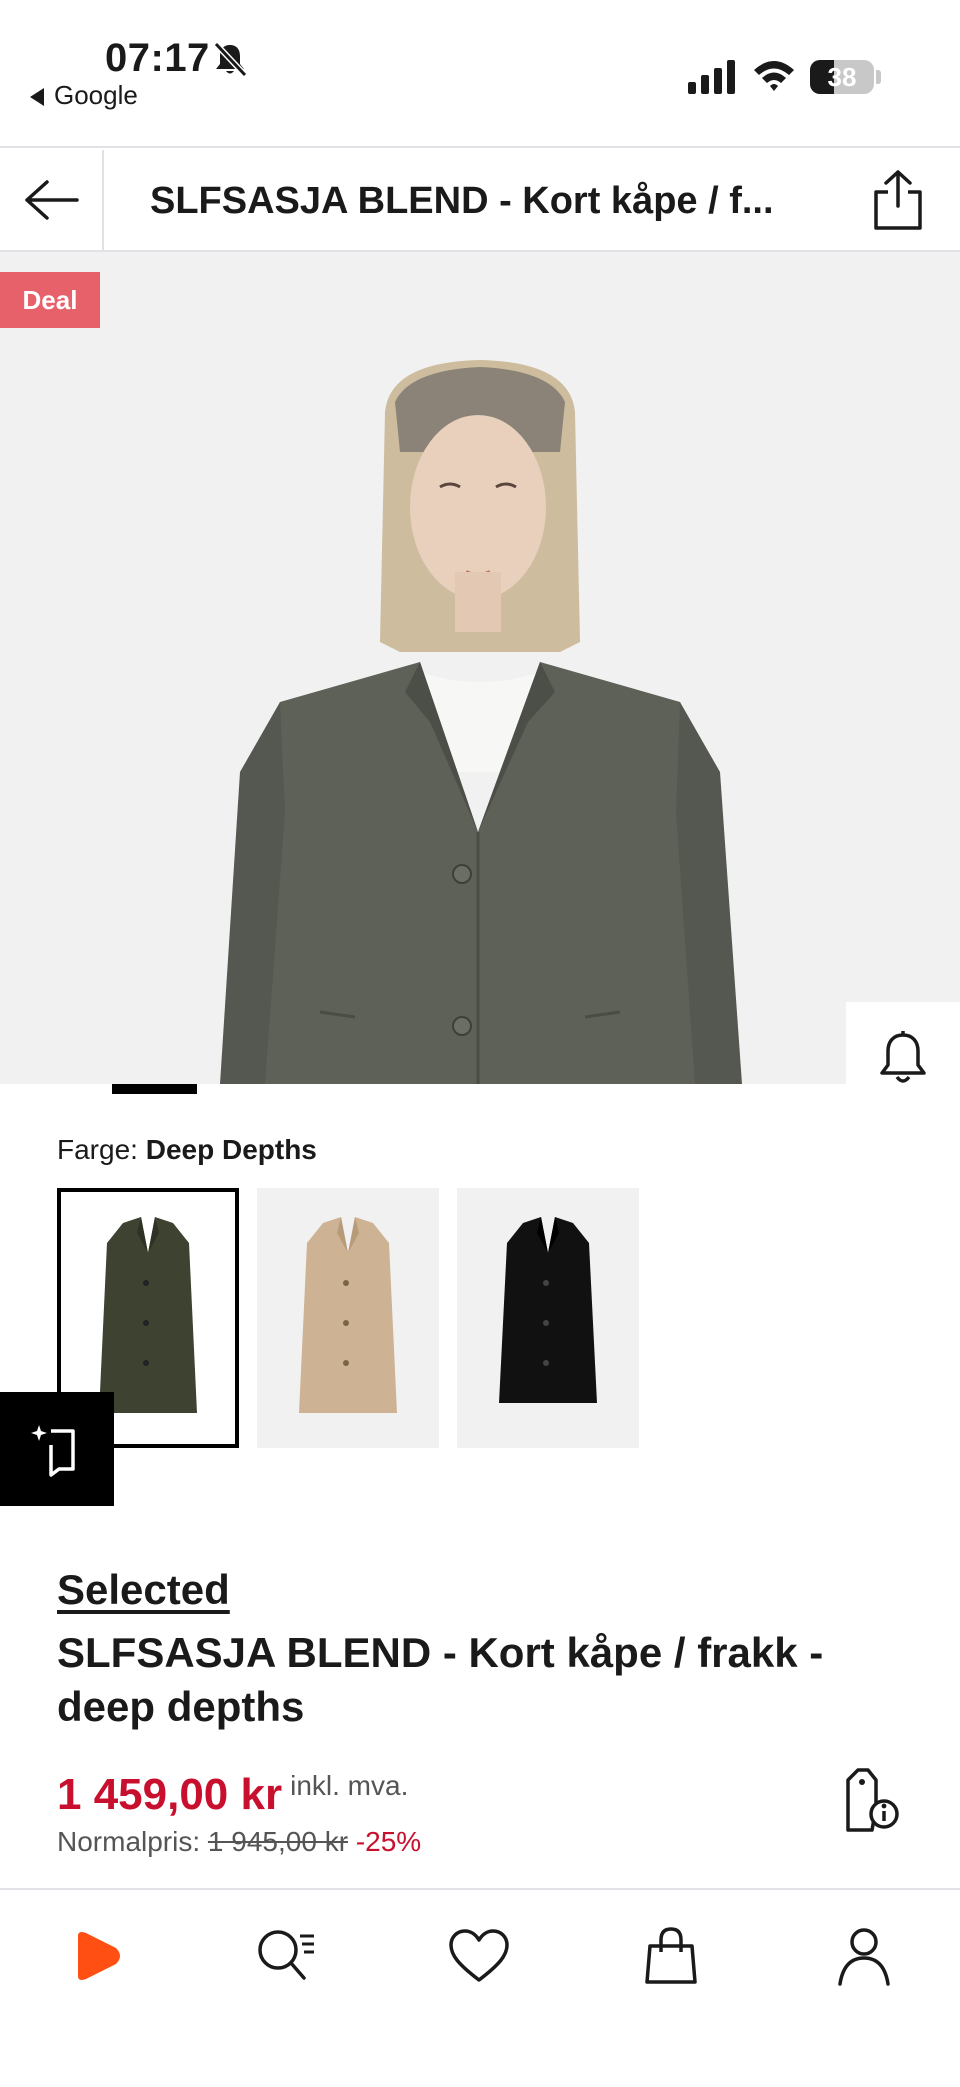 Image resolution: width=960 pixels, height=2087 pixels. I want to click on battery-icon: 38, so click(842, 77).